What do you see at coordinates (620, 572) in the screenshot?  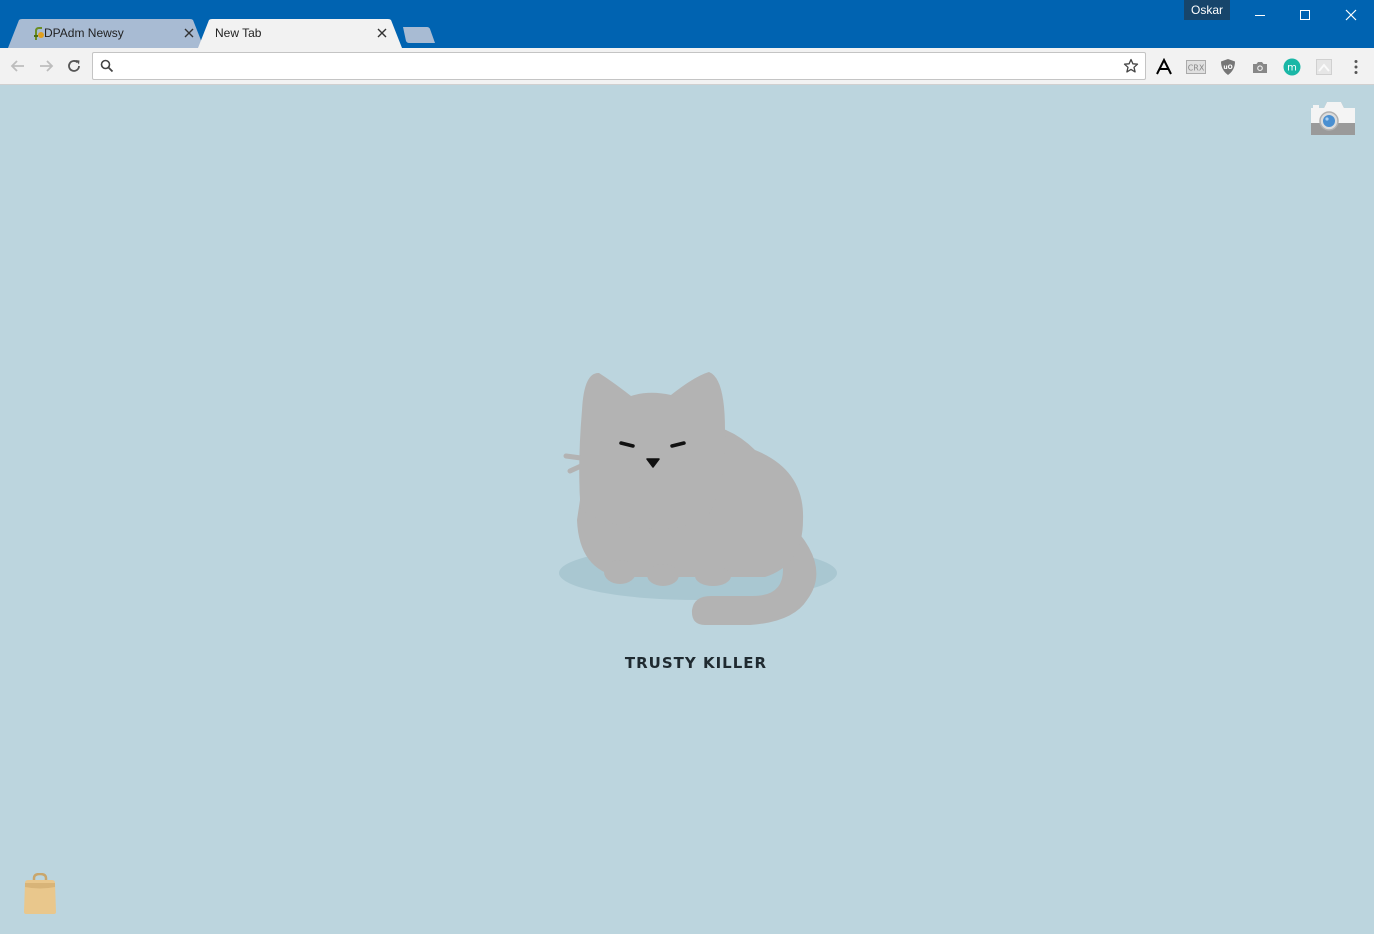 I see `cat-paw-left` at bounding box center [620, 572].